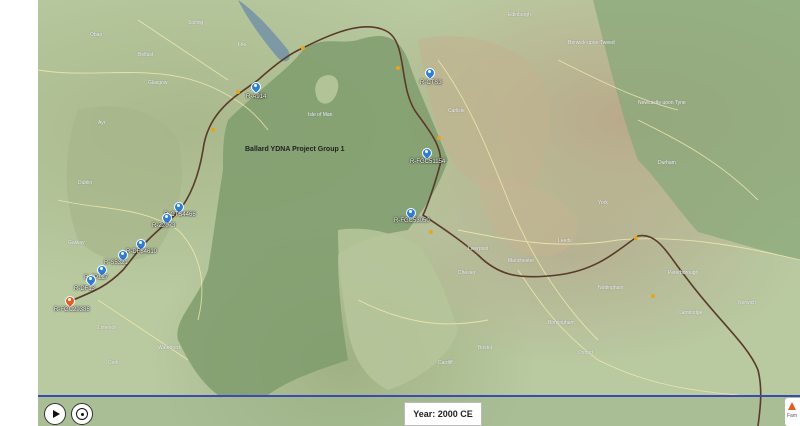 The width and height of the screenshot is (800, 426). I want to click on place-label: Newcastle upon Tyne, so click(662, 103).